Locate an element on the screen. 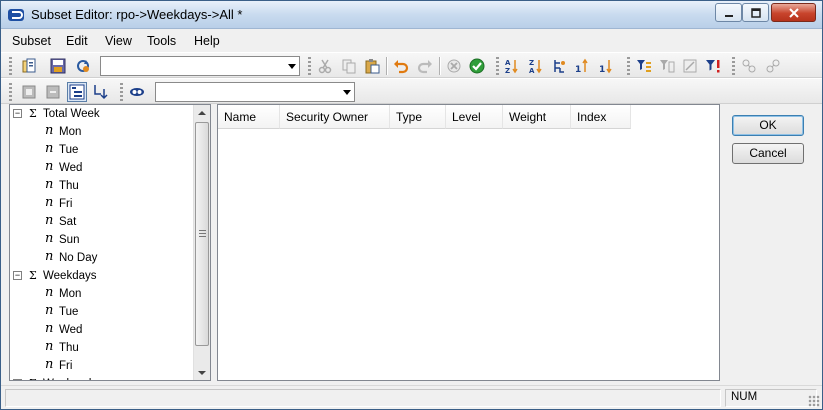 The width and height of the screenshot is (823, 410). menu-bar: Subset Edit View Tools Help is located at coordinates (411, 41).